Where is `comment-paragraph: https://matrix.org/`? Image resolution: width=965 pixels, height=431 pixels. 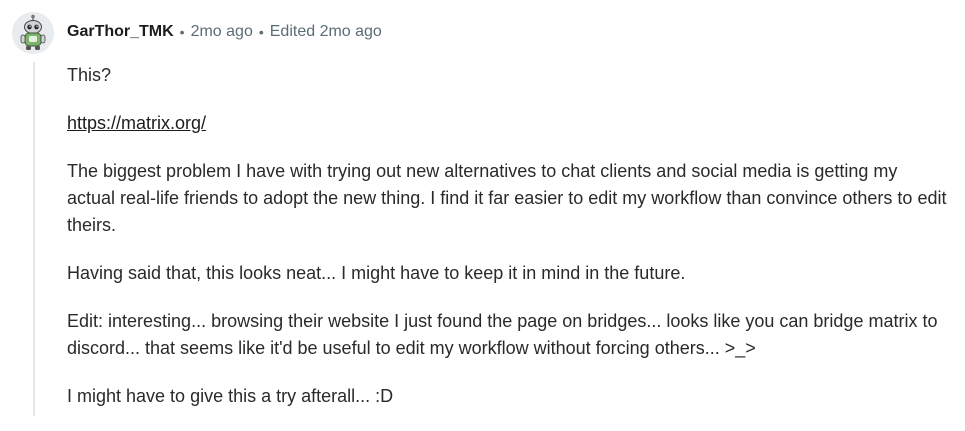
comment-paragraph: https://matrix.org/ is located at coordinates (507, 123).